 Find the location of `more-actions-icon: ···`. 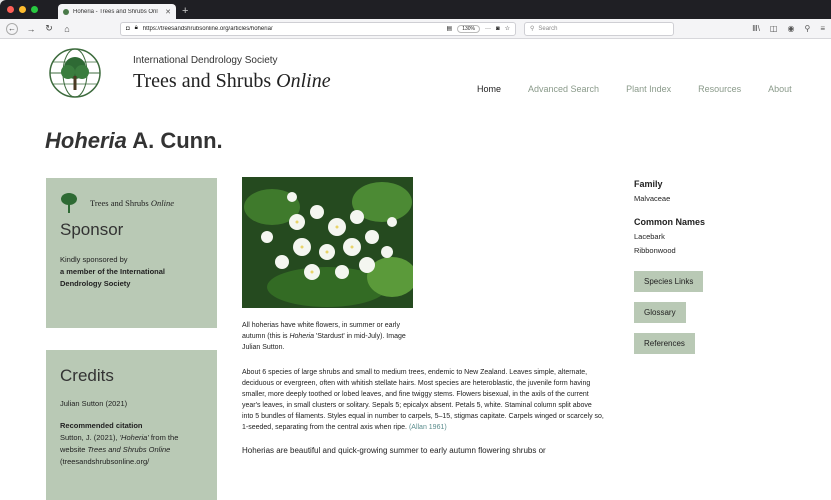

more-actions-icon: ··· is located at coordinates (488, 29).